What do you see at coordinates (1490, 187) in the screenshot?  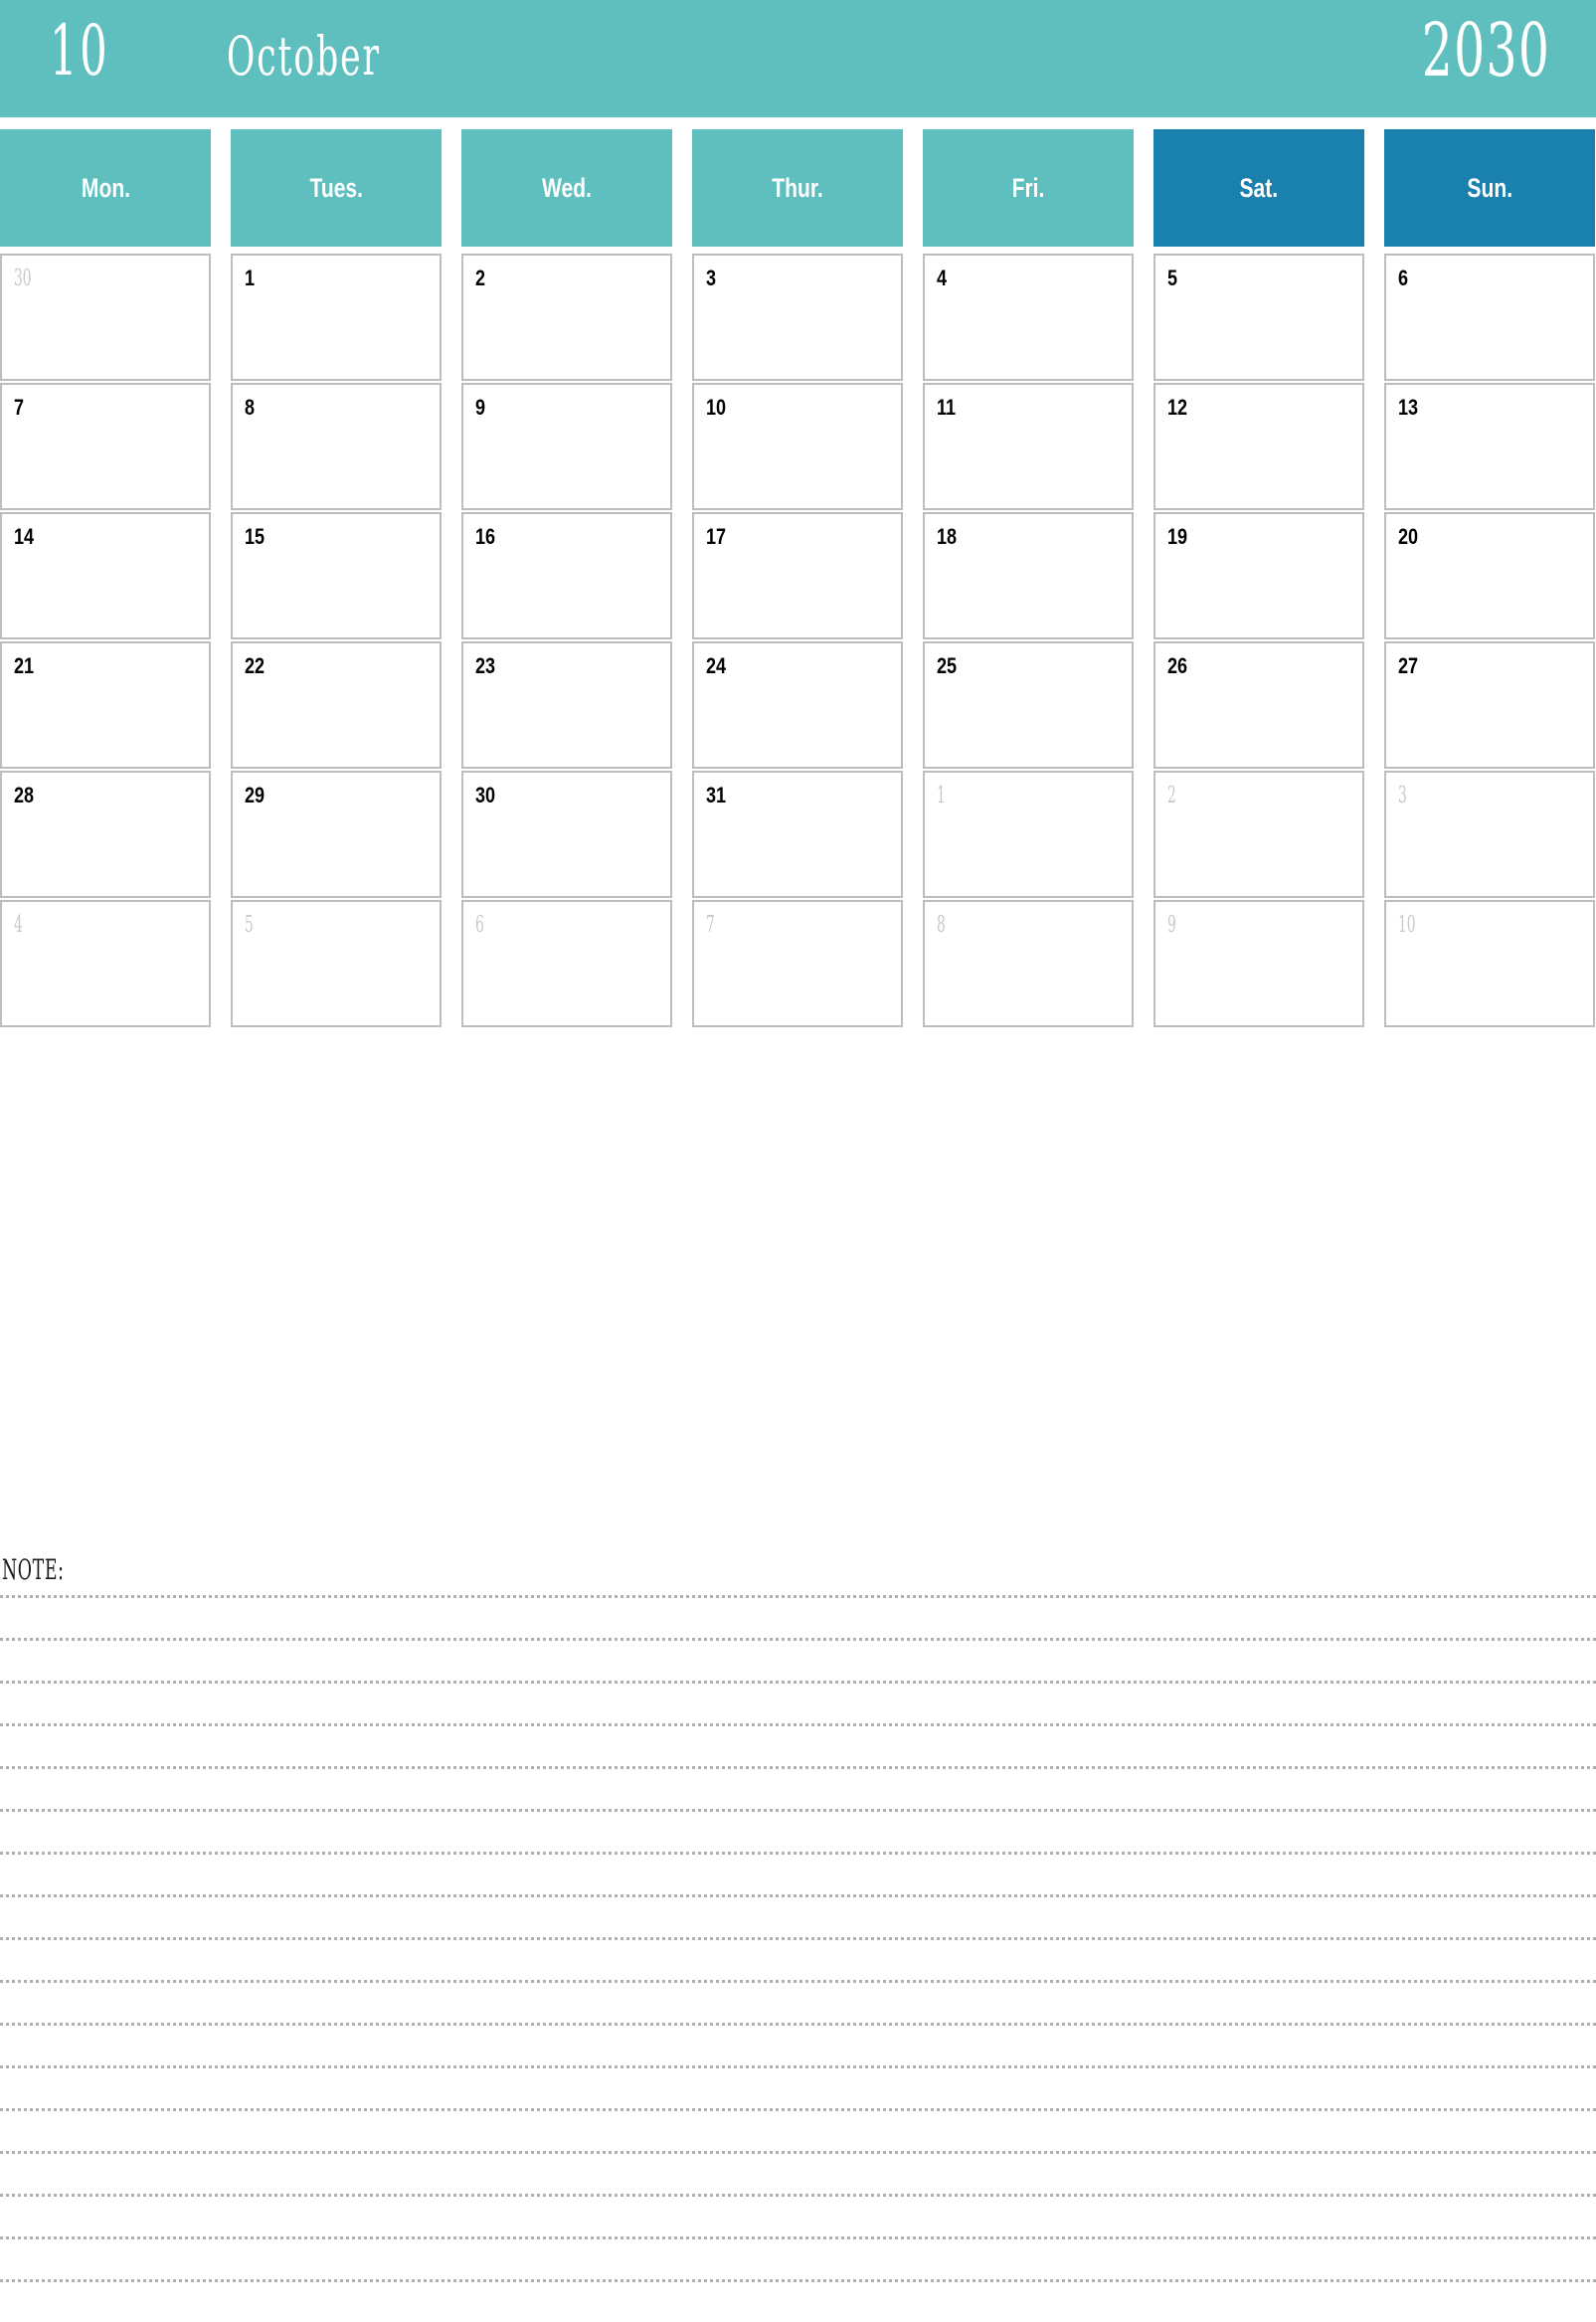 I see `weekday-label: Sun.` at bounding box center [1490, 187].